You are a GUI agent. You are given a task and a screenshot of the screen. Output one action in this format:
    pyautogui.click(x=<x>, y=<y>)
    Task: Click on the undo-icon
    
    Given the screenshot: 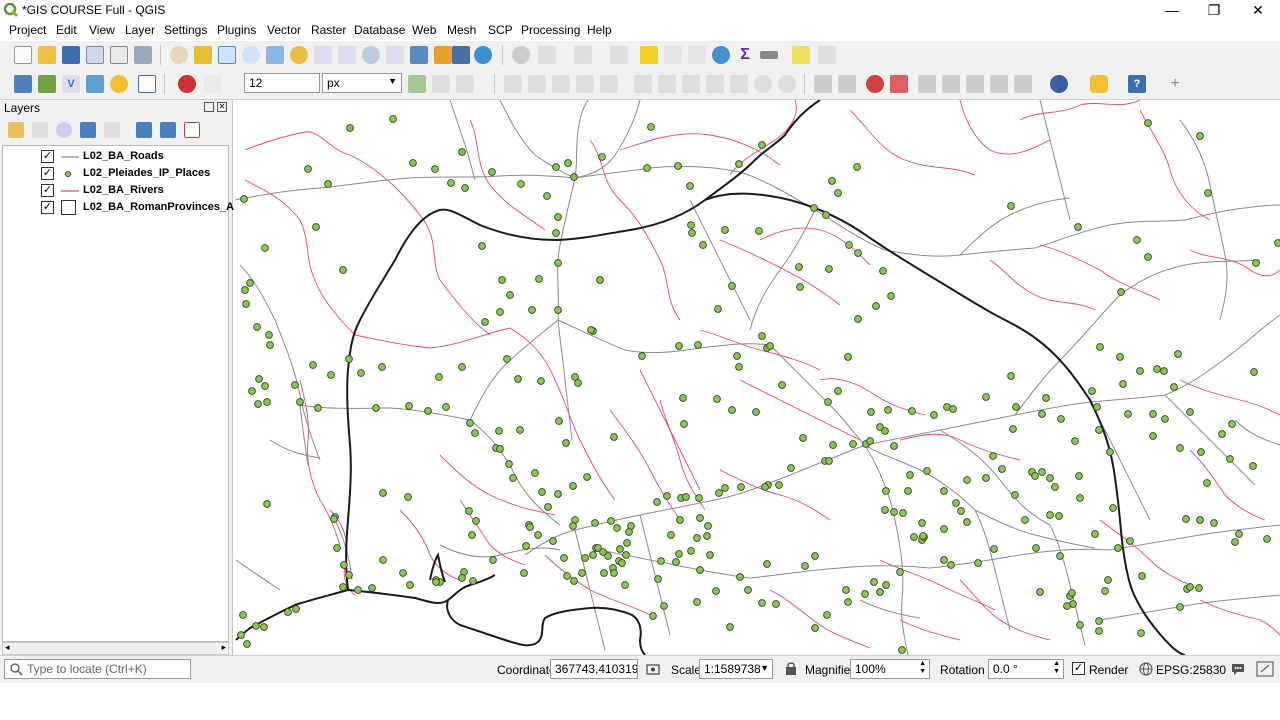 What is the action you would take?
    pyautogui.click(x=763, y=84)
    